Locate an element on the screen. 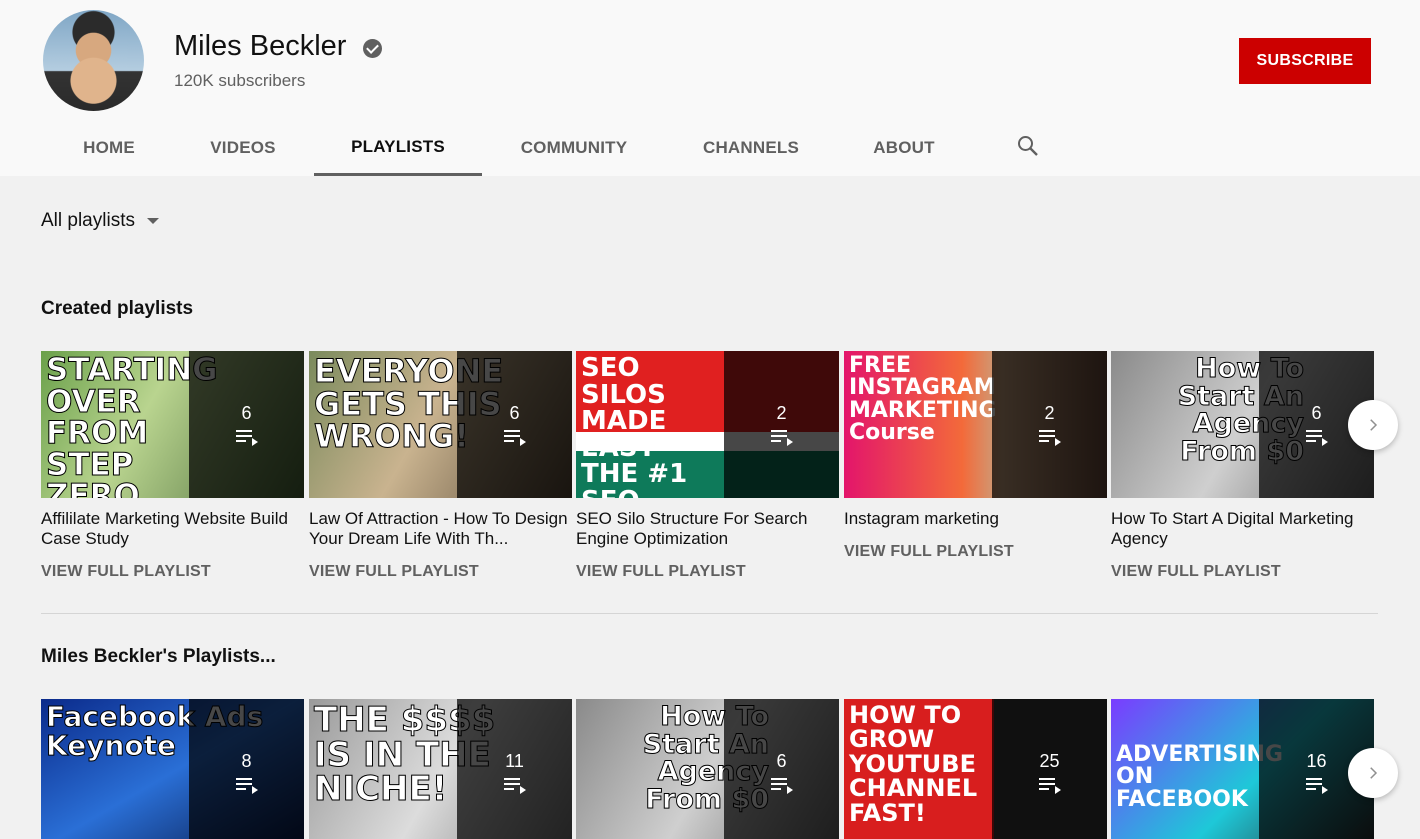 The height and width of the screenshot is (839, 1420). playlist-thumbnail: Facebook Ads Keynote 8 is located at coordinates (172, 769).